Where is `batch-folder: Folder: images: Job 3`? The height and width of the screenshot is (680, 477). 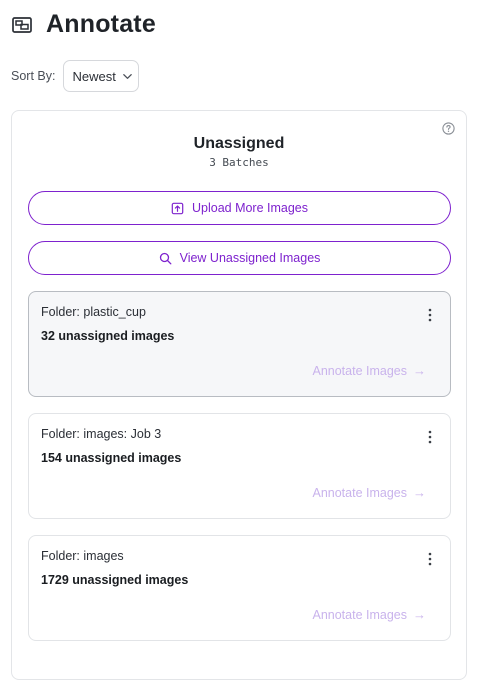 batch-folder: Folder: images: Job 3 is located at coordinates (101, 434).